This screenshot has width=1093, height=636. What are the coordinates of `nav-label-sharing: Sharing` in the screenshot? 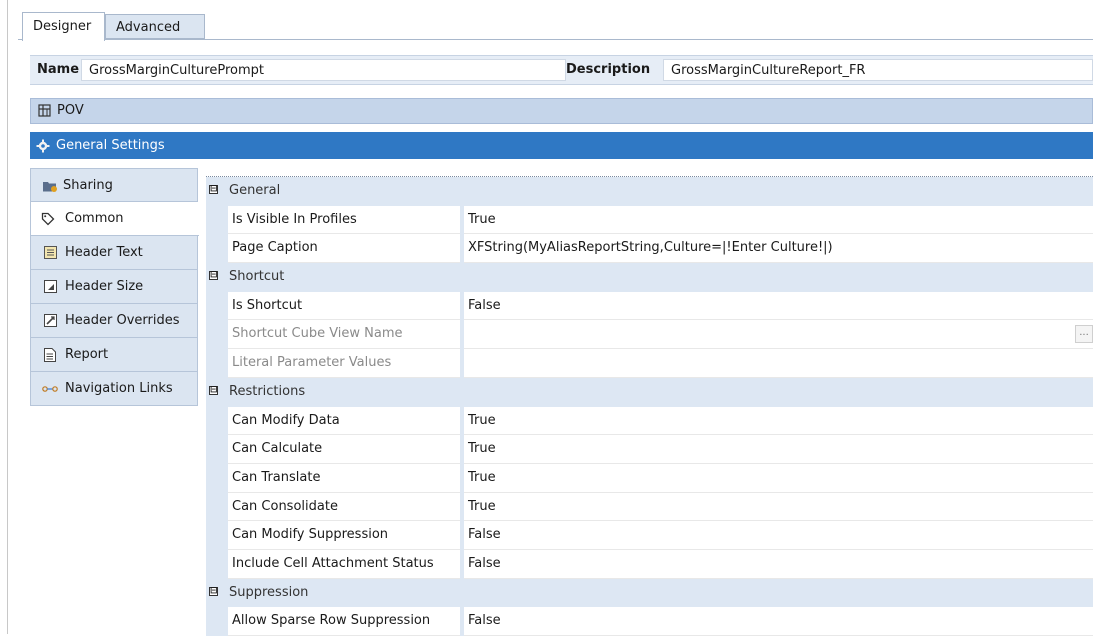 It's located at (88, 185).